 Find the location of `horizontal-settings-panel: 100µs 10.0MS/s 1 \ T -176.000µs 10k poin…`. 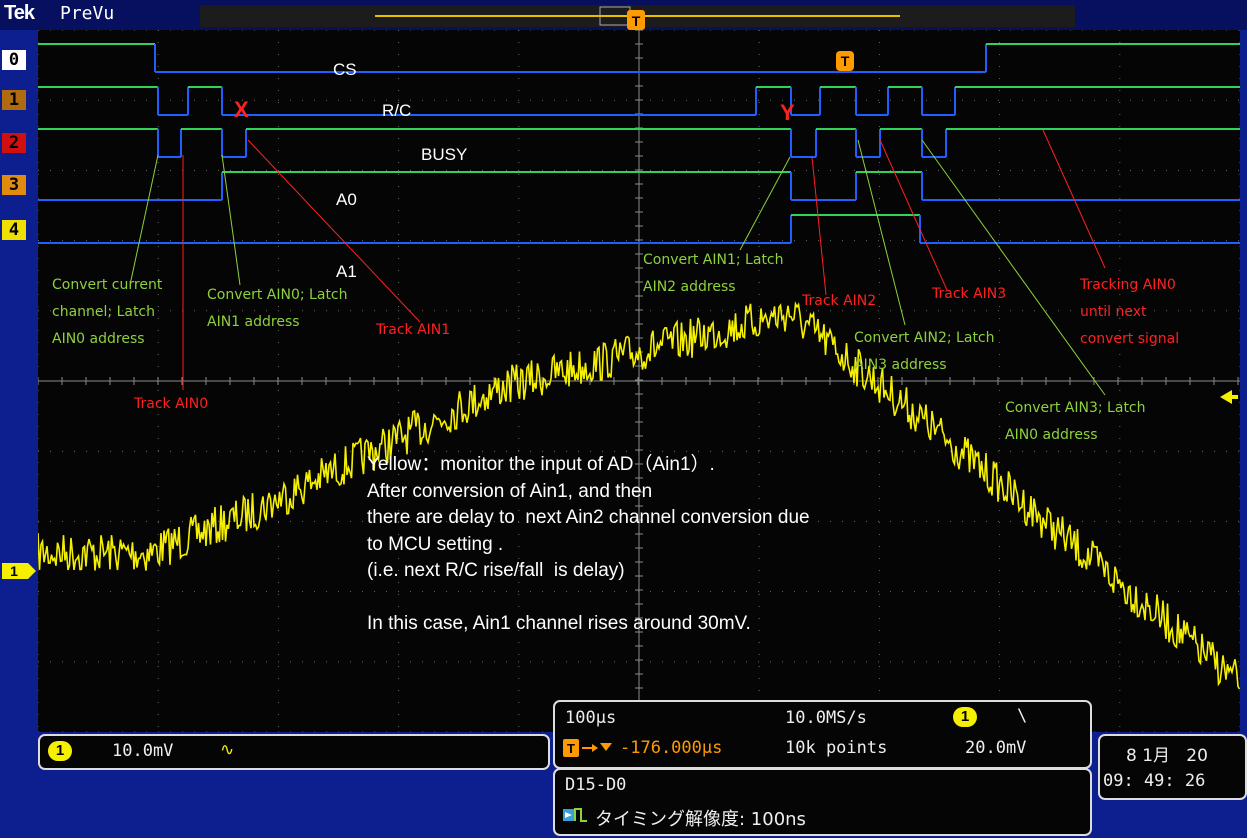

horizontal-settings-panel: 100µs 10.0MS/s 1 \ T -176.000µs 10k poin… is located at coordinates (822, 734).